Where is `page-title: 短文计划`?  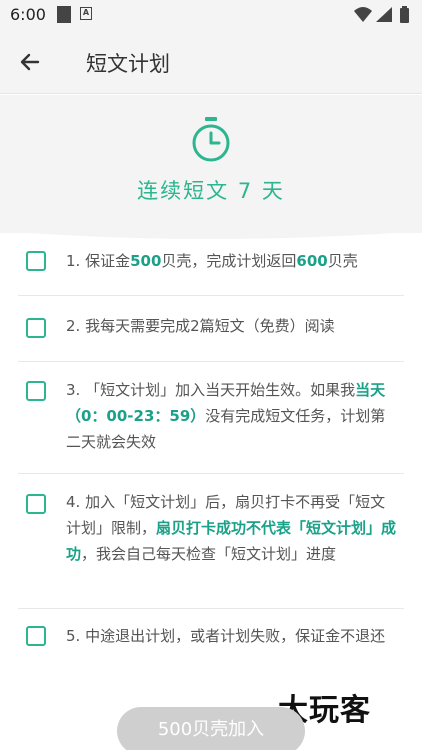 page-title: 短文计划 is located at coordinates (128, 64).